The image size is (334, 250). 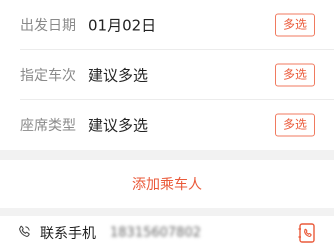 I want to click on contact-phone-value: 18315607802, so click(x=155, y=233).